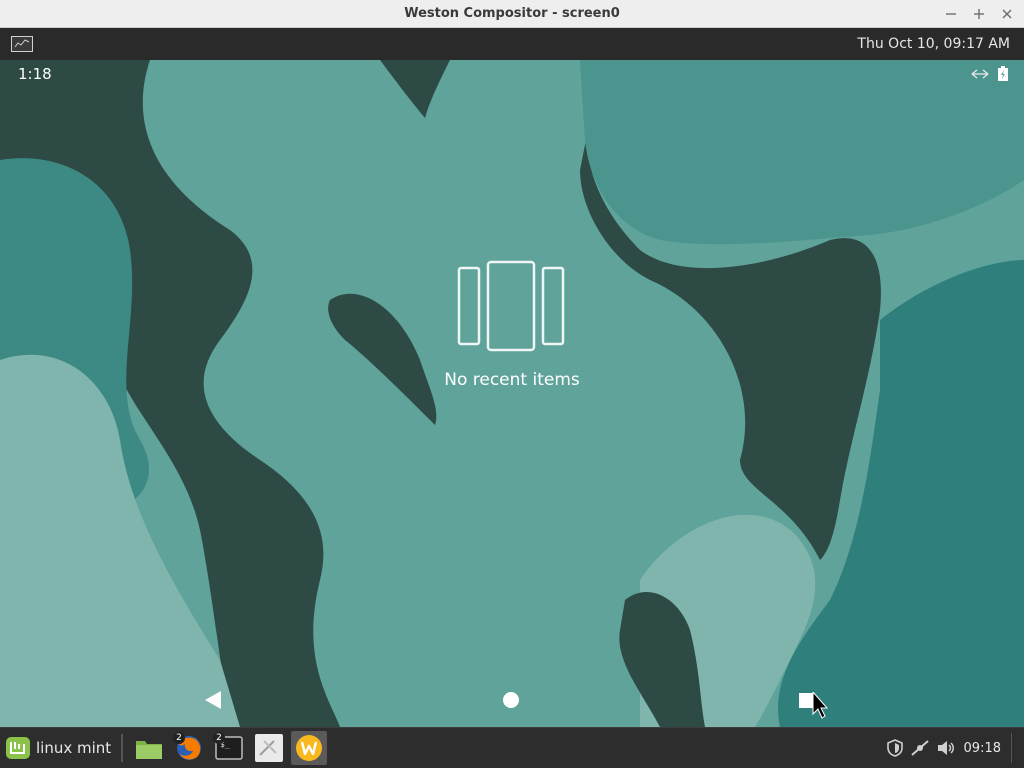 The width and height of the screenshot is (1024, 768). I want to click on taskbar-files, so click(149, 748).